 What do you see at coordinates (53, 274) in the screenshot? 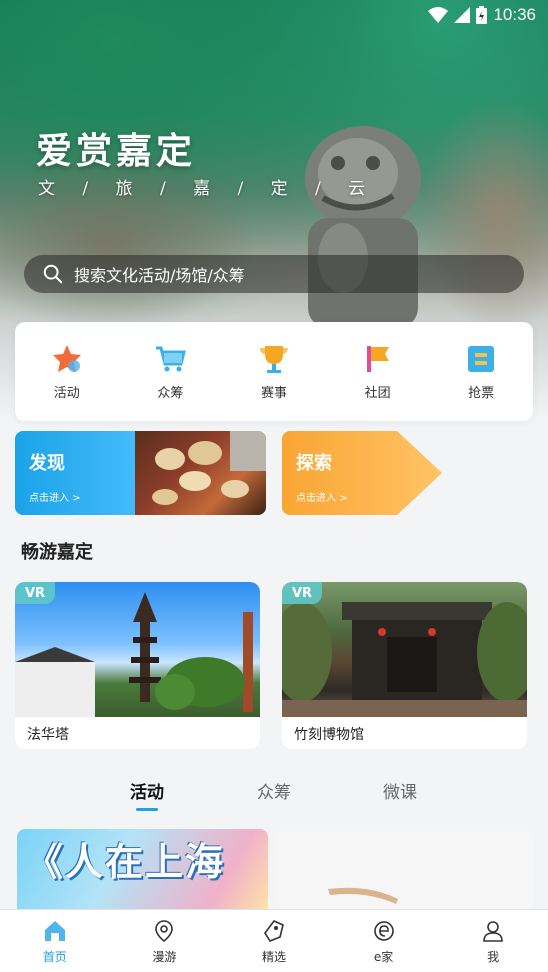
I see `search-icon` at bounding box center [53, 274].